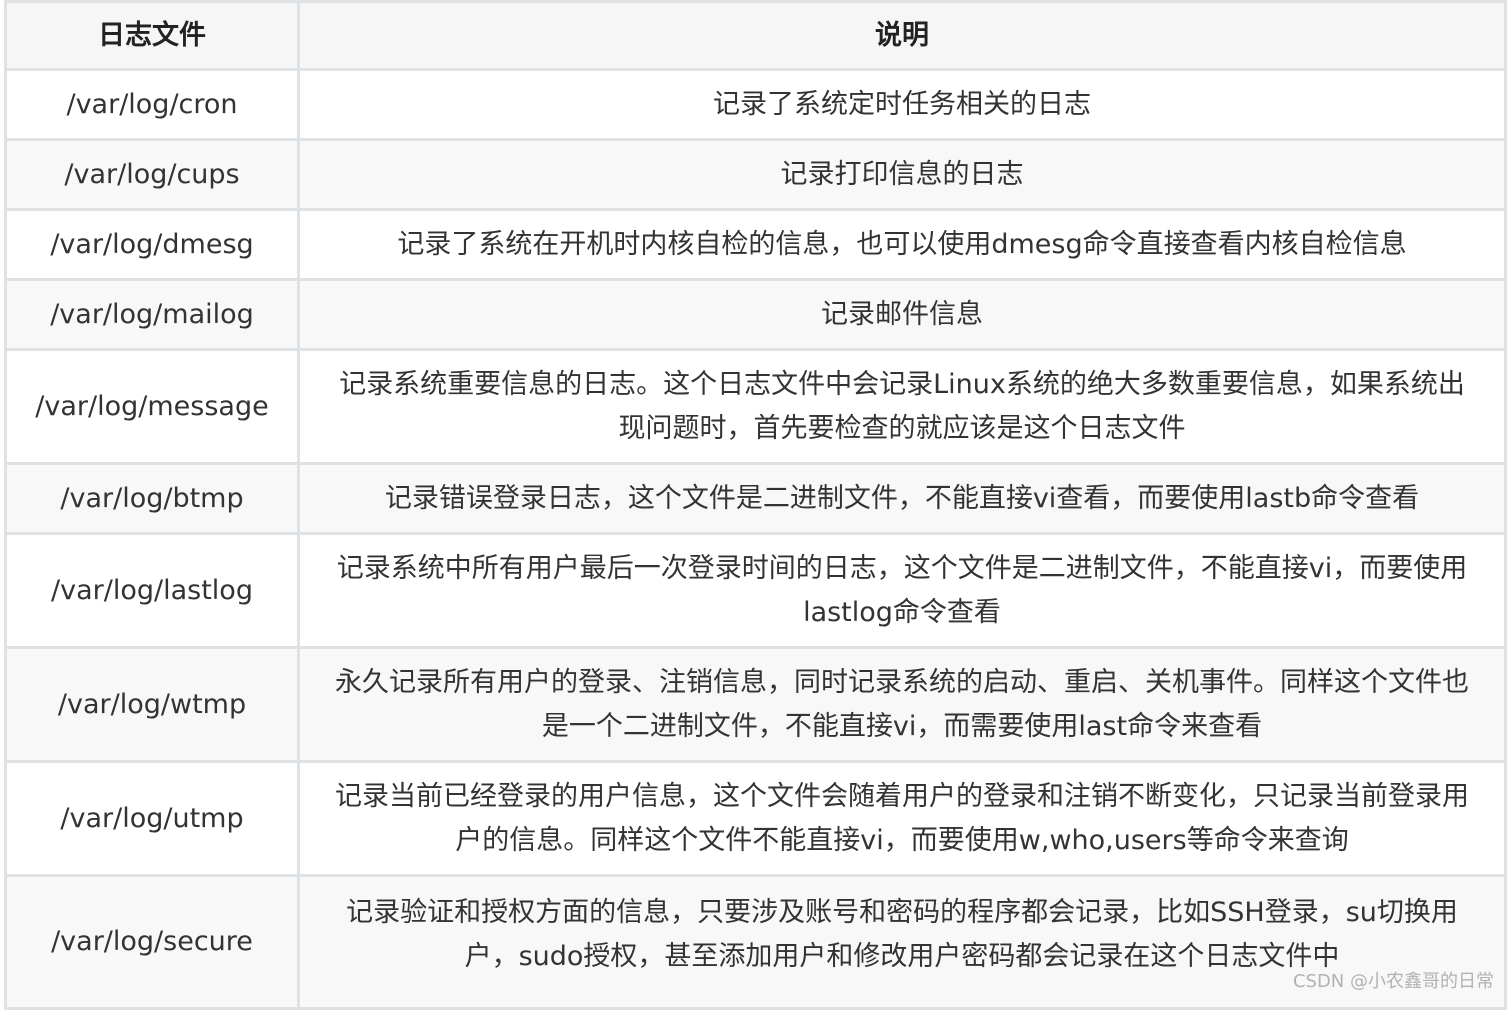  Describe the element at coordinates (152, 314) in the screenshot. I see `log-file-path: /var/log/mailog` at that location.